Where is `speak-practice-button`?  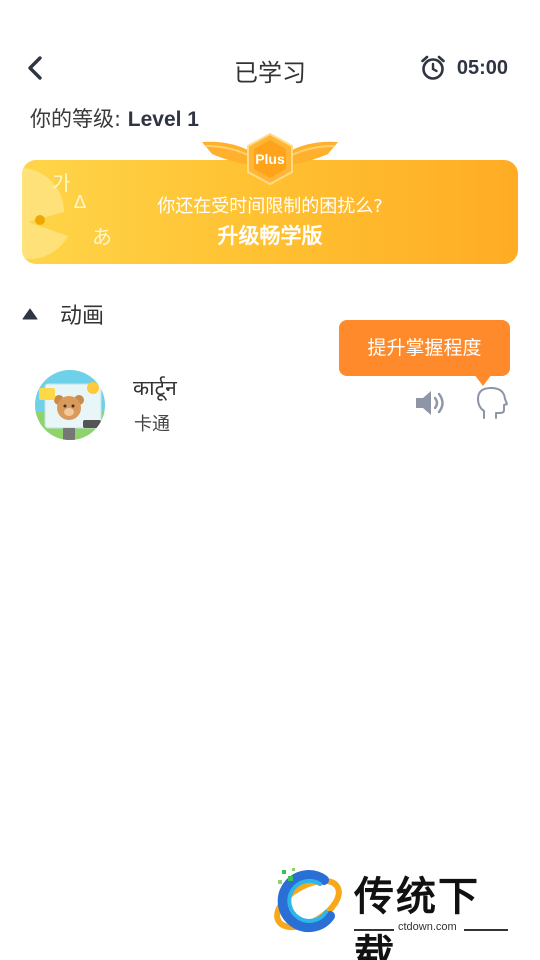
speak-practice-button is located at coordinates (492, 403).